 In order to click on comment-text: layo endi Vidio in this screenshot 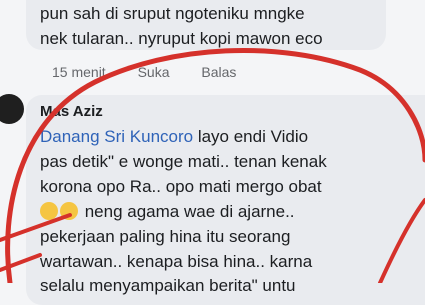, I will do `click(251, 136)`.